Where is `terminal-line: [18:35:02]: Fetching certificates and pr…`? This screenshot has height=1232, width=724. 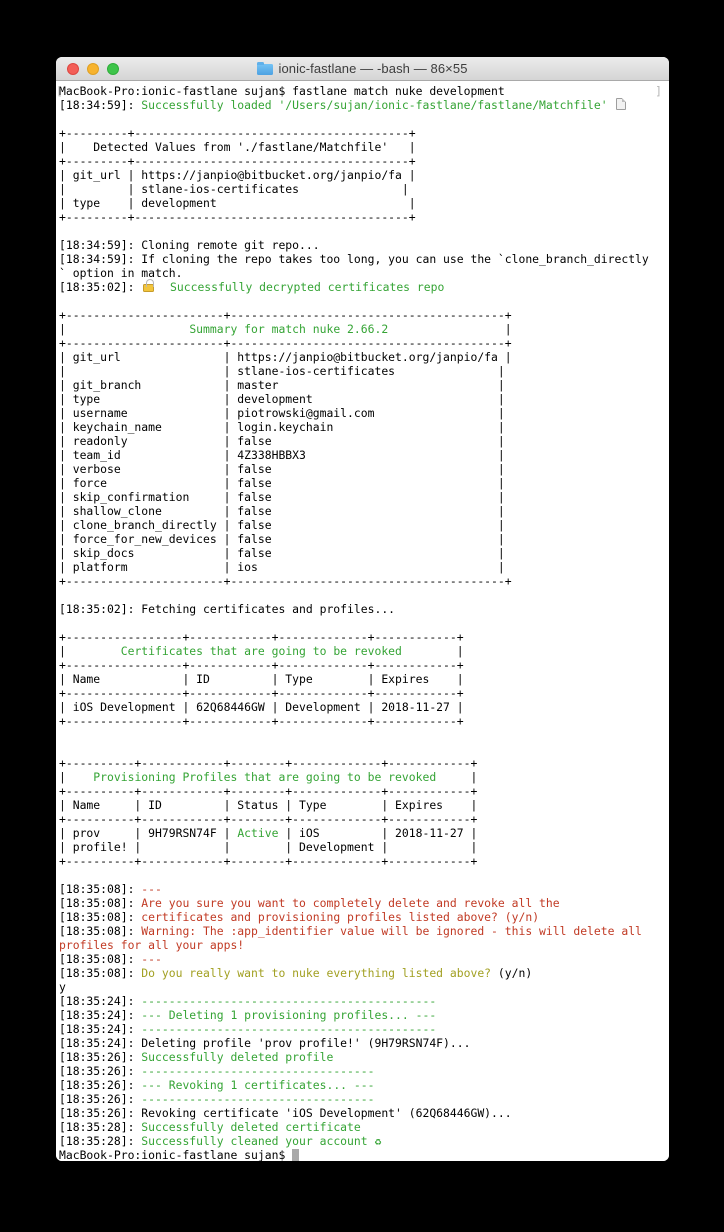 terminal-line: [18:35:02]: Fetching certificates and pr… is located at coordinates (364, 609).